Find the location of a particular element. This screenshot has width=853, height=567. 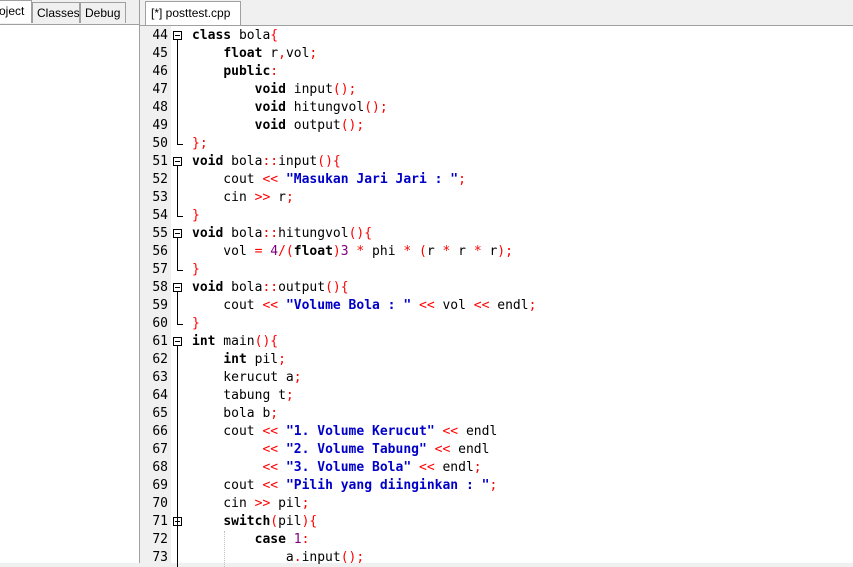

code-line: 50}; is located at coordinates (496, 144).